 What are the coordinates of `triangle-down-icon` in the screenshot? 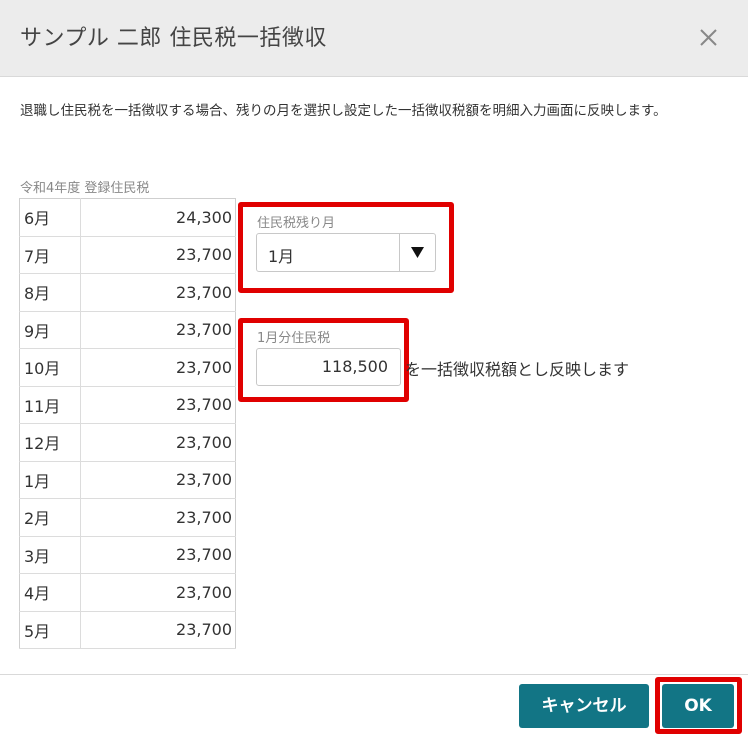 It's located at (417, 252).